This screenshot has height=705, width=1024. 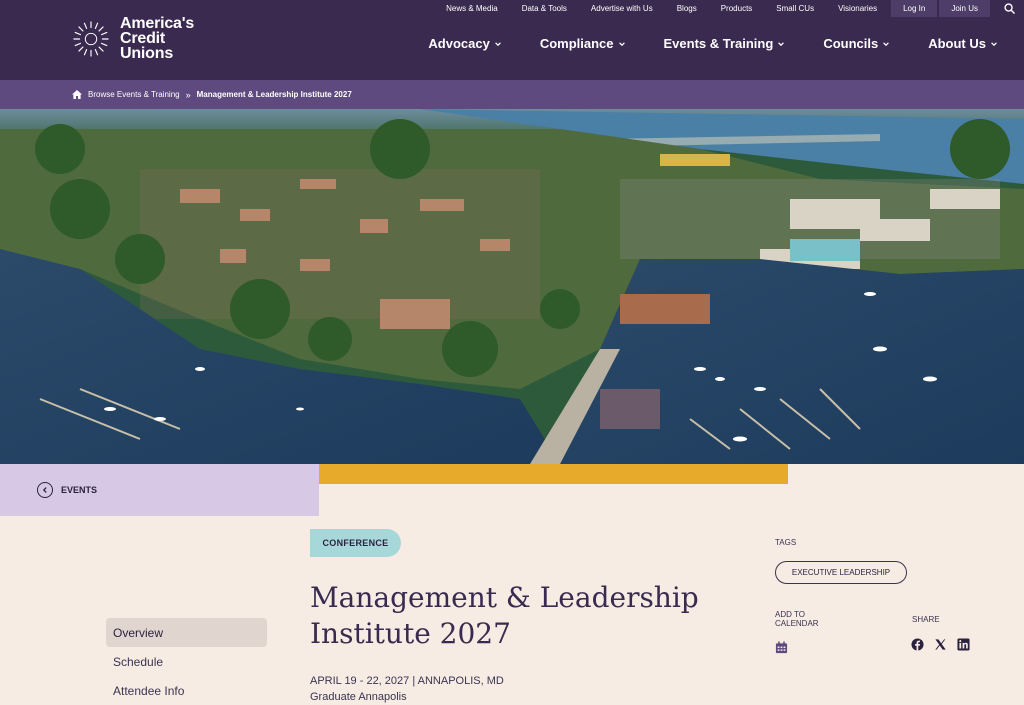 I want to click on page-title: Management & Leadership Institute 2027, so click(x=520, y=616).